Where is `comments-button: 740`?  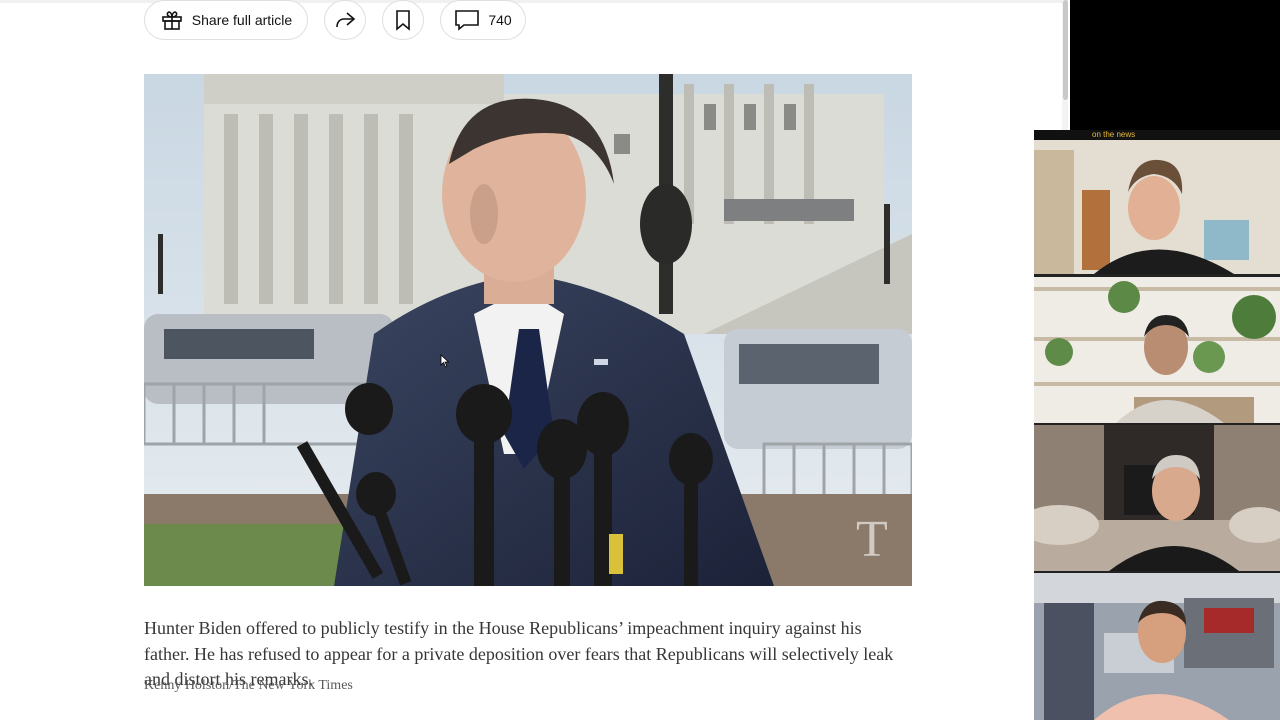 comments-button: 740 is located at coordinates (483, 20).